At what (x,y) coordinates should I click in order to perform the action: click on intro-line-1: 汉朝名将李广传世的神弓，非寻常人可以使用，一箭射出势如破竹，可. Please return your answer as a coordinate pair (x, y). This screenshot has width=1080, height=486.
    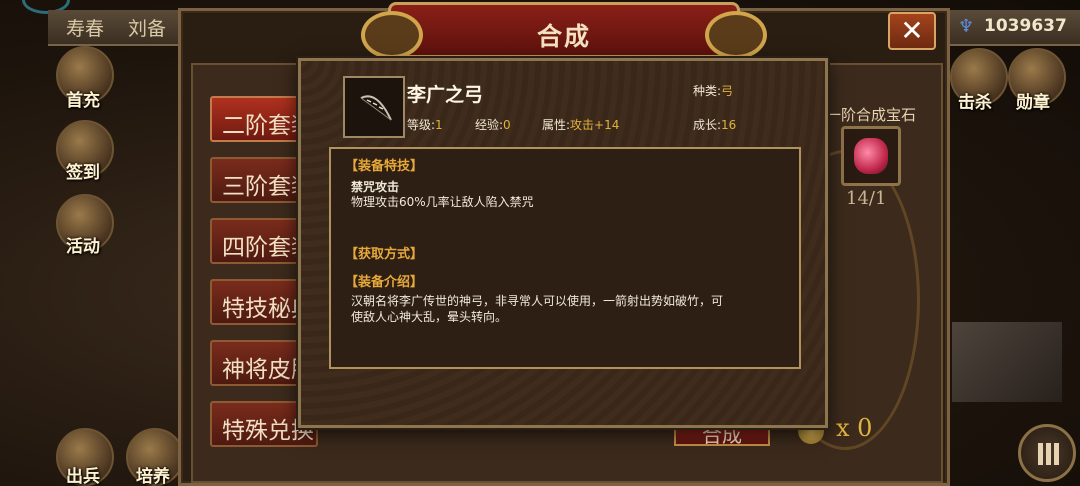
    Looking at the image, I should click on (537, 301).